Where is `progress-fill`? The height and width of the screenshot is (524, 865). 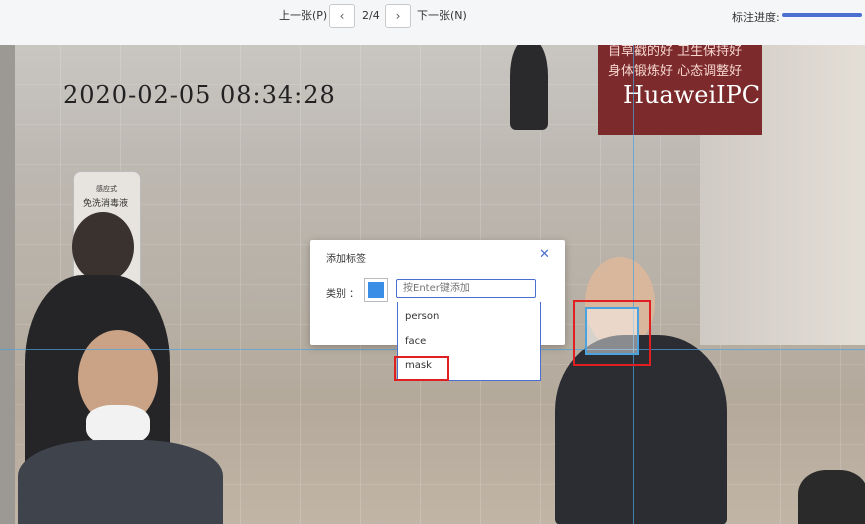 progress-fill is located at coordinates (822, 15).